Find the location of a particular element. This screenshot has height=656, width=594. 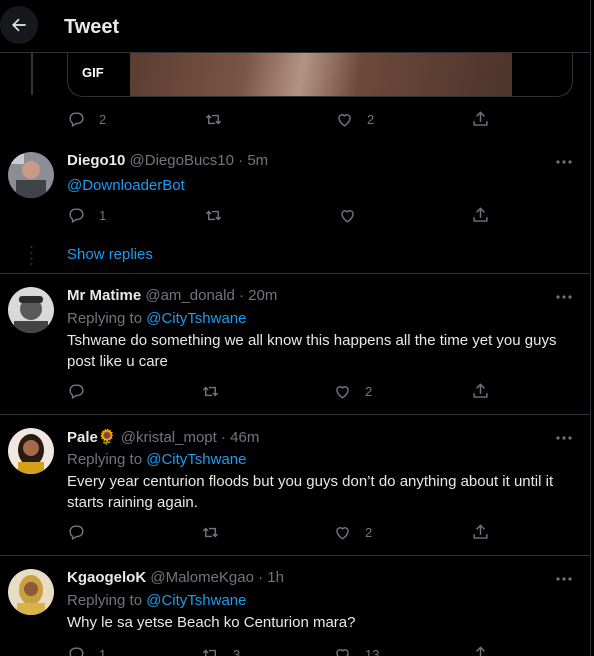

retweet-count: 3 is located at coordinates (237, 651).